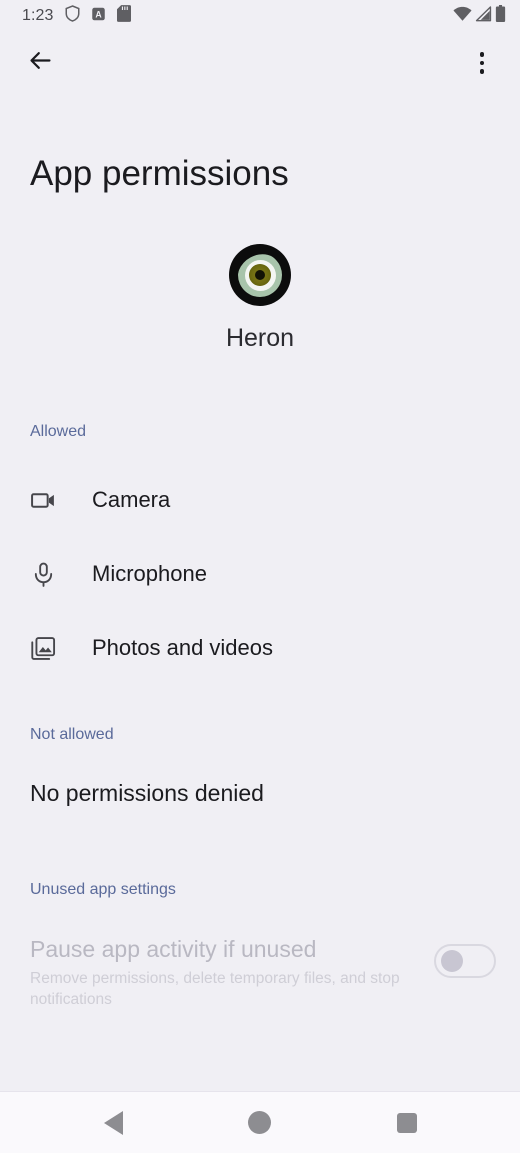 The width and height of the screenshot is (520, 1153). What do you see at coordinates (452, 961) in the screenshot?
I see `toggle-thumb` at bounding box center [452, 961].